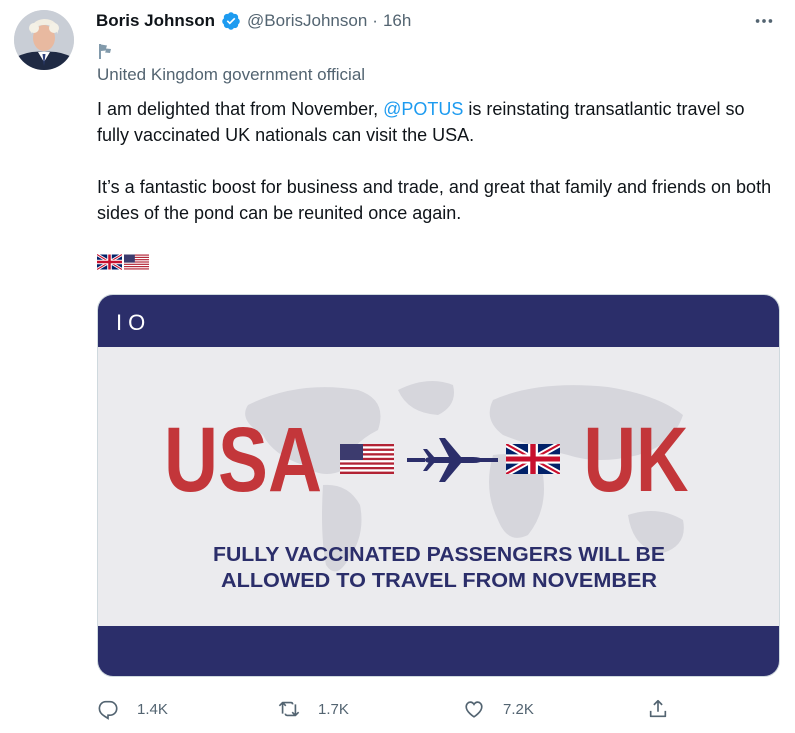  What do you see at coordinates (423, 109) in the screenshot?
I see `mention-link: @POTUS` at bounding box center [423, 109].